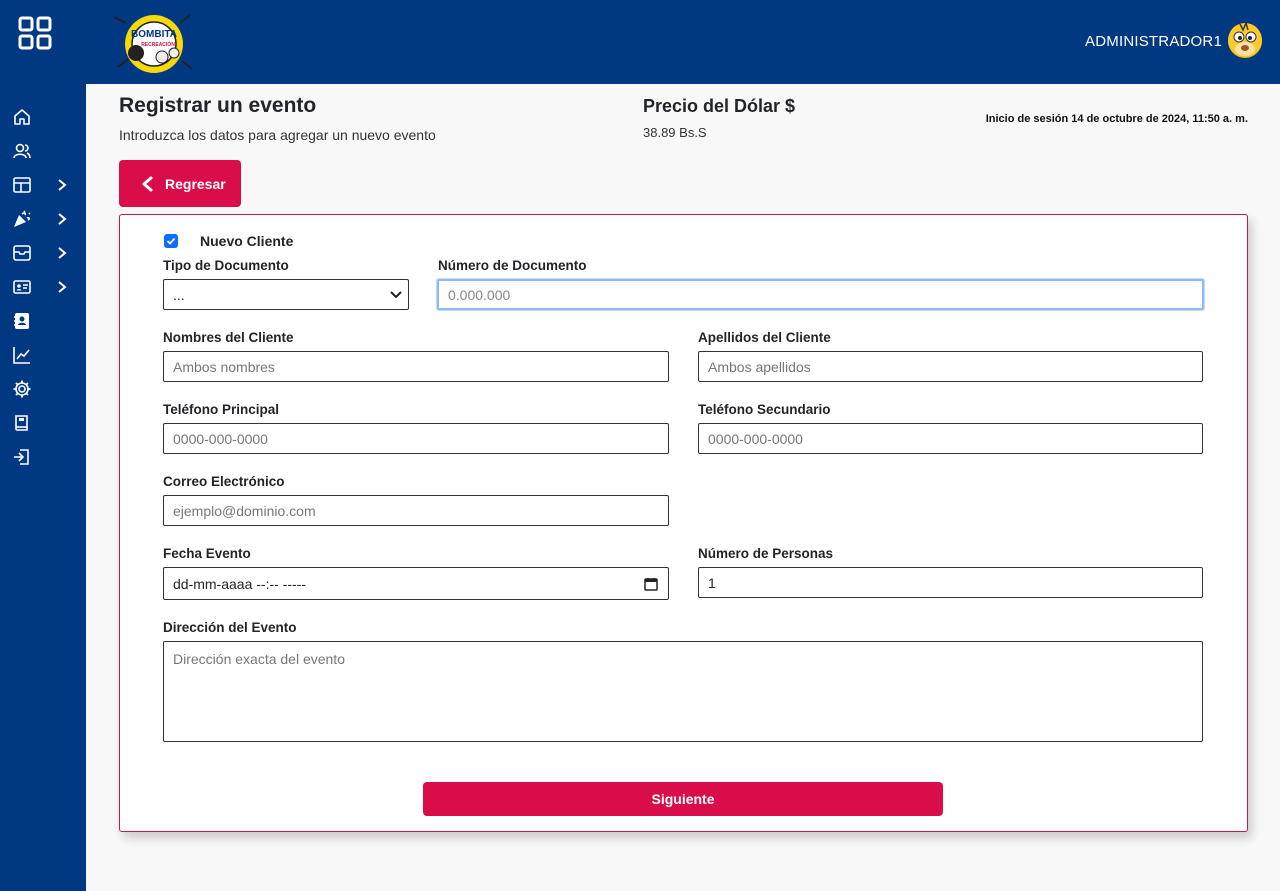  I want to click on chevron-down-icon, so click(396, 294).